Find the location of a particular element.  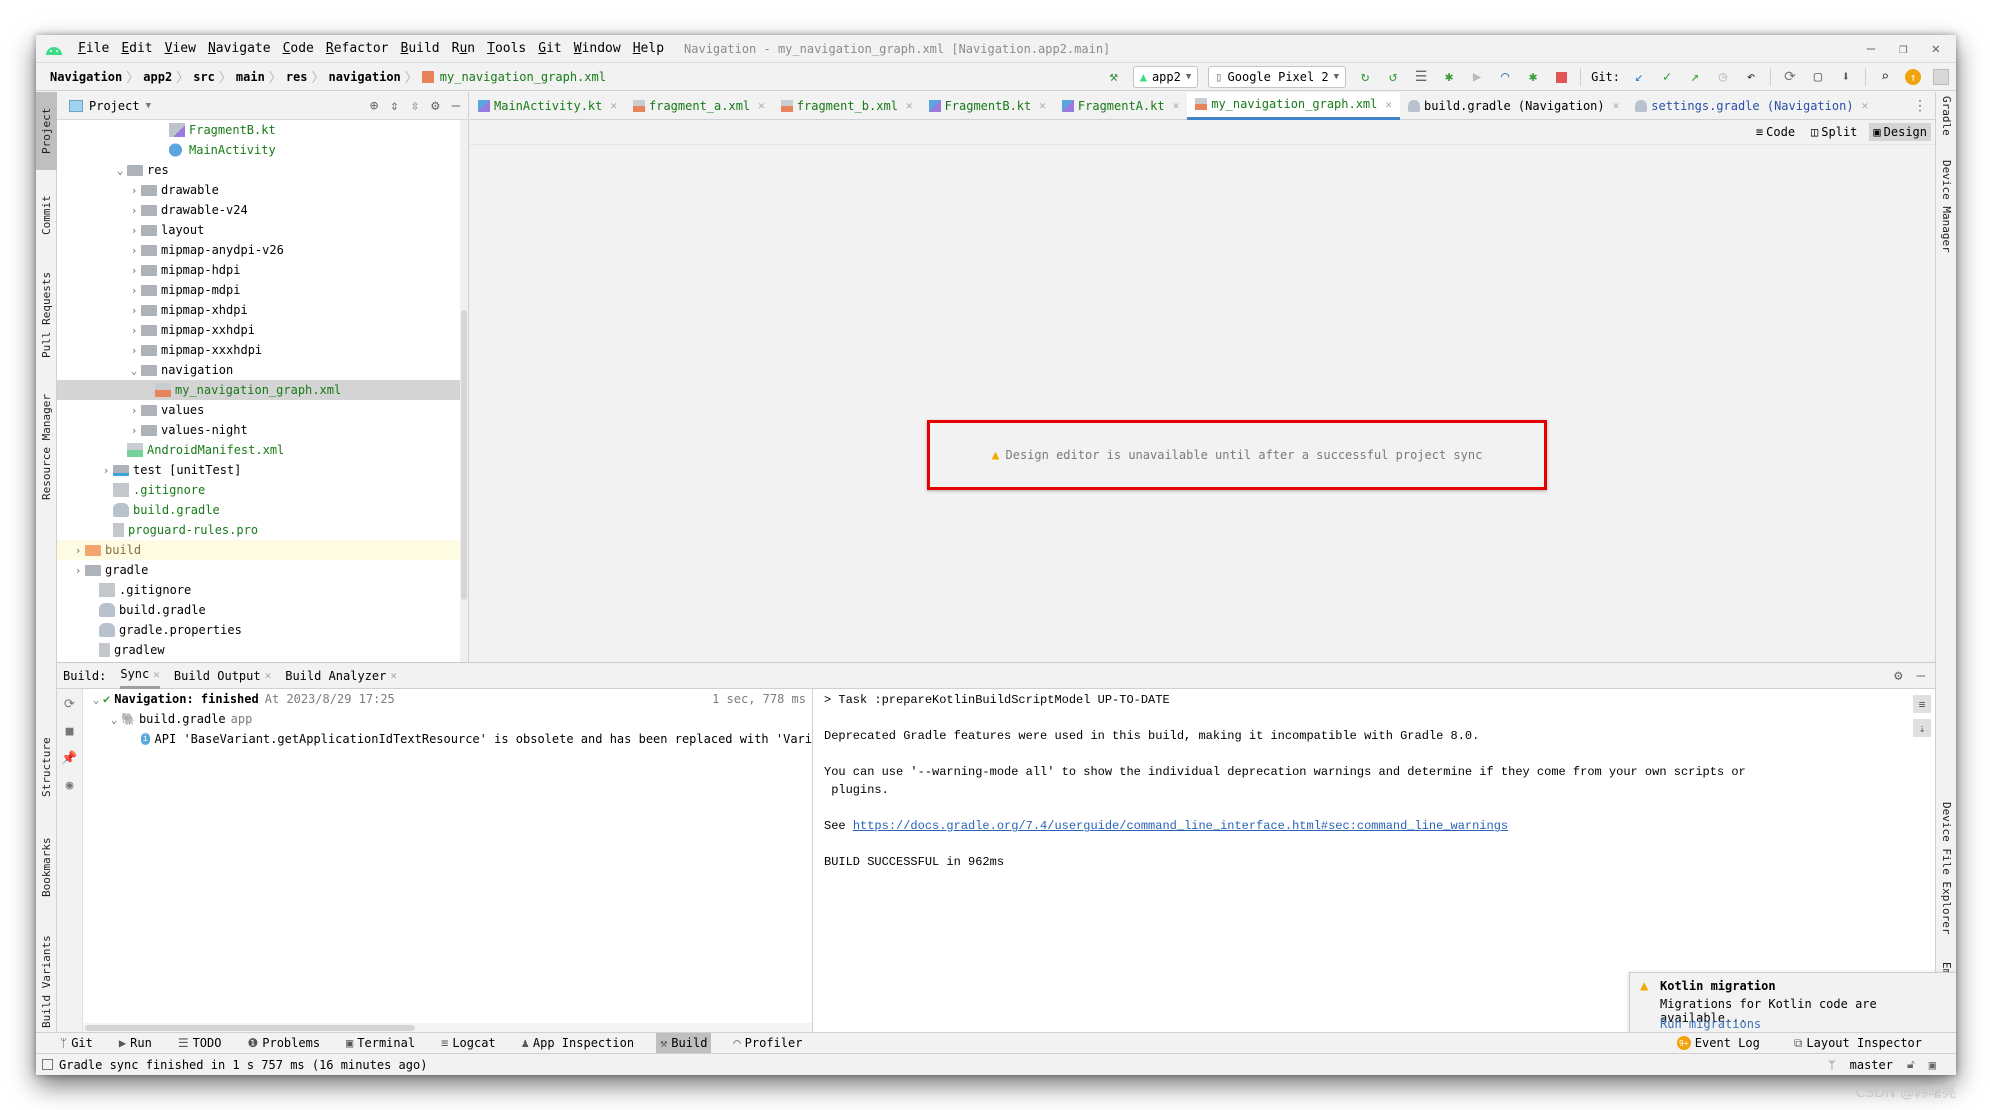

breadcrumb-item: my_navigation_graph.xml is located at coordinates (523, 77).